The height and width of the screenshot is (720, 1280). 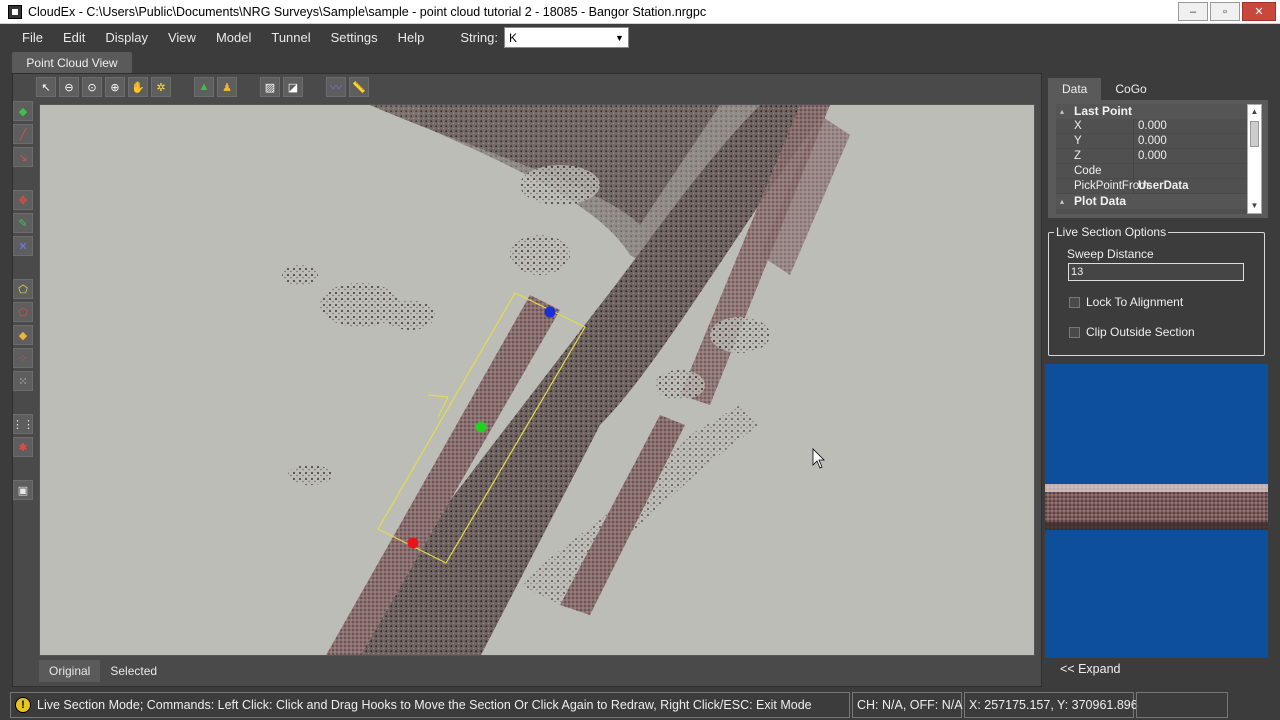 I want to click on scroll-thumb, so click(x=1254, y=134).